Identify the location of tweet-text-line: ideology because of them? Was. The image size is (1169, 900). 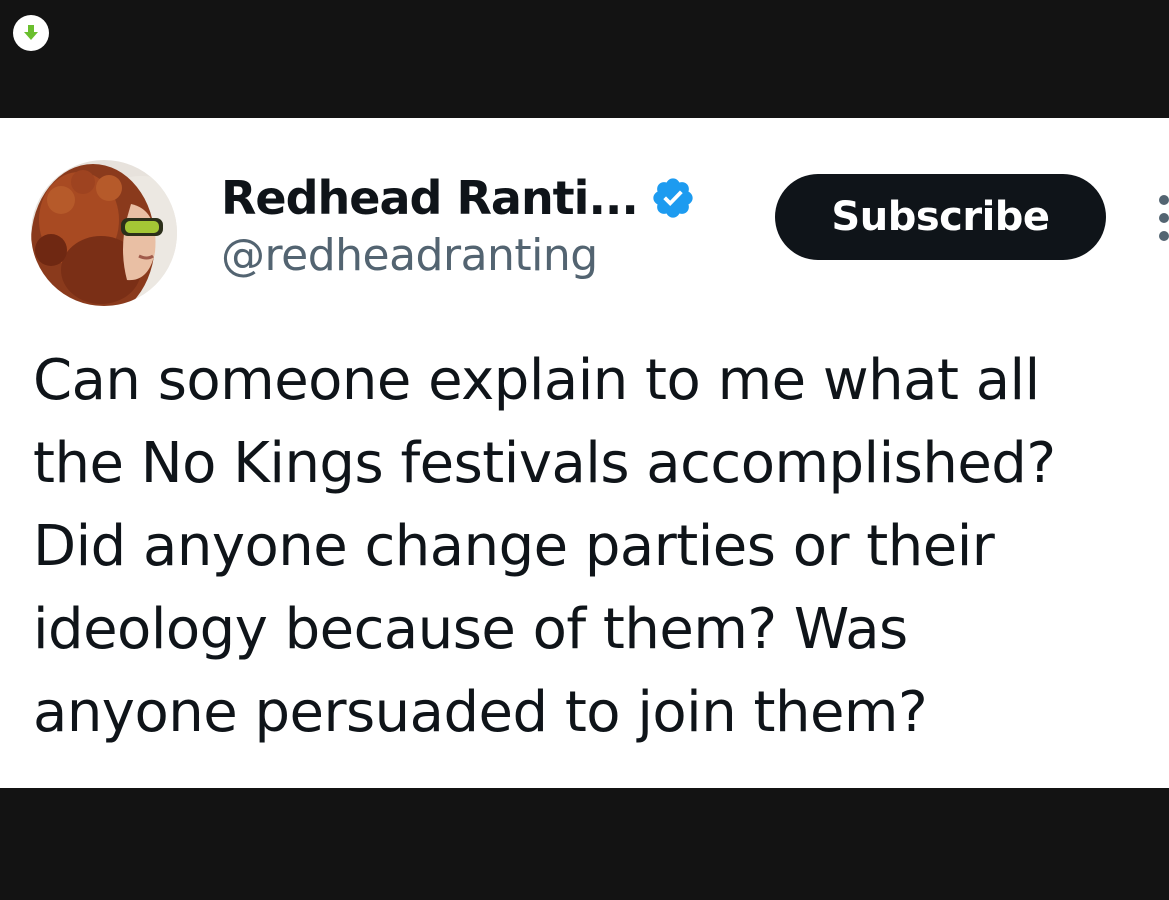
(470, 629).